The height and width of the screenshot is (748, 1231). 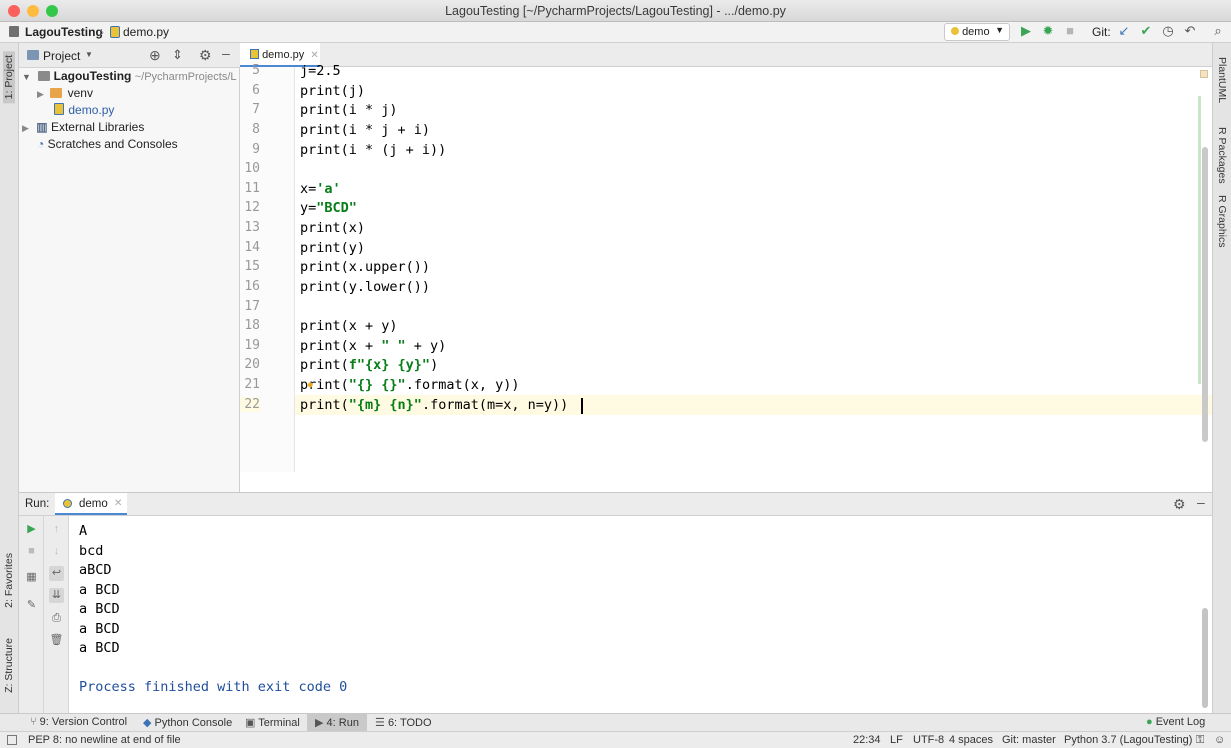 What do you see at coordinates (9, 77) in the screenshot?
I see `tool-tab-project: 1: Project` at bounding box center [9, 77].